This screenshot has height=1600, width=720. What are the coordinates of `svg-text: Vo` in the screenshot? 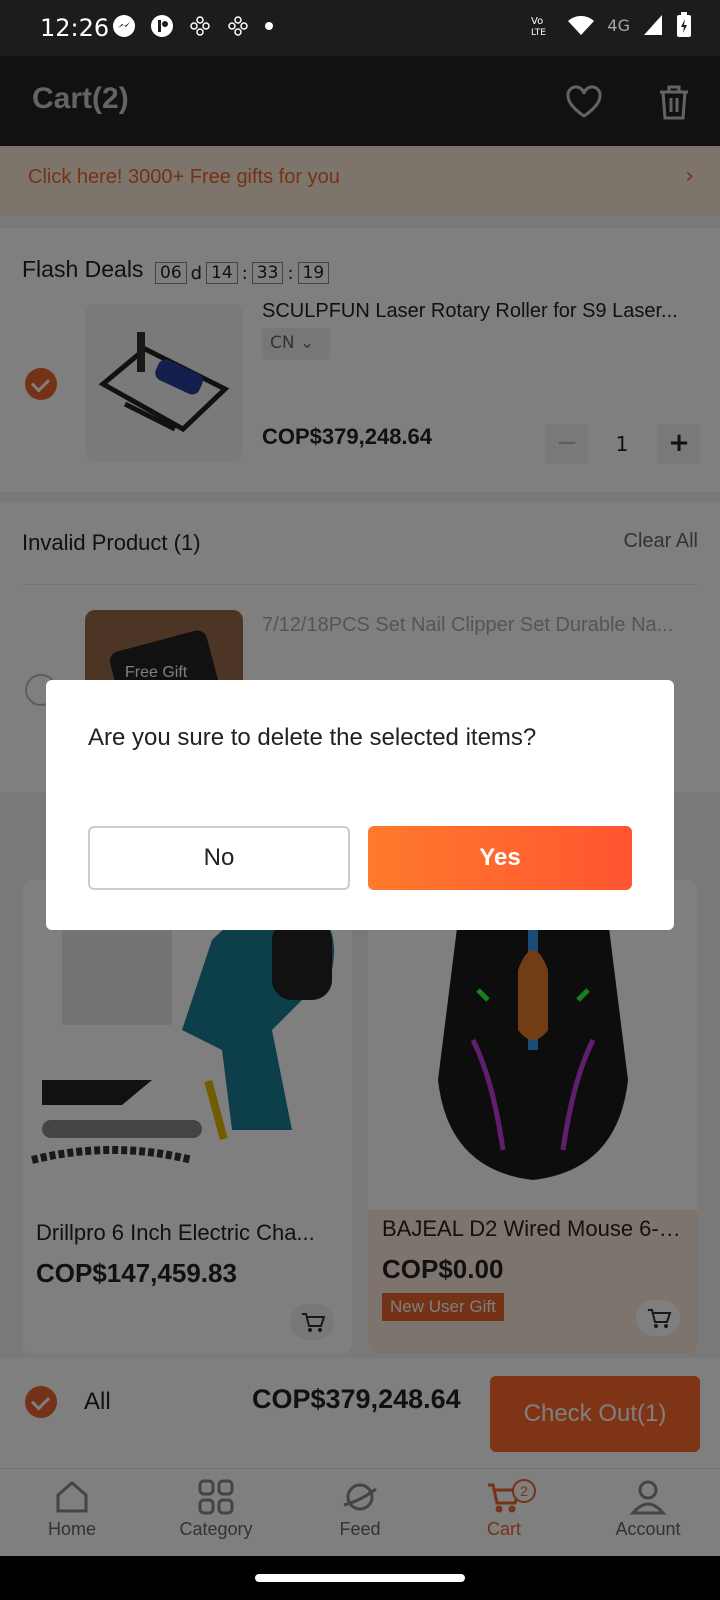 It's located at (537, 21).